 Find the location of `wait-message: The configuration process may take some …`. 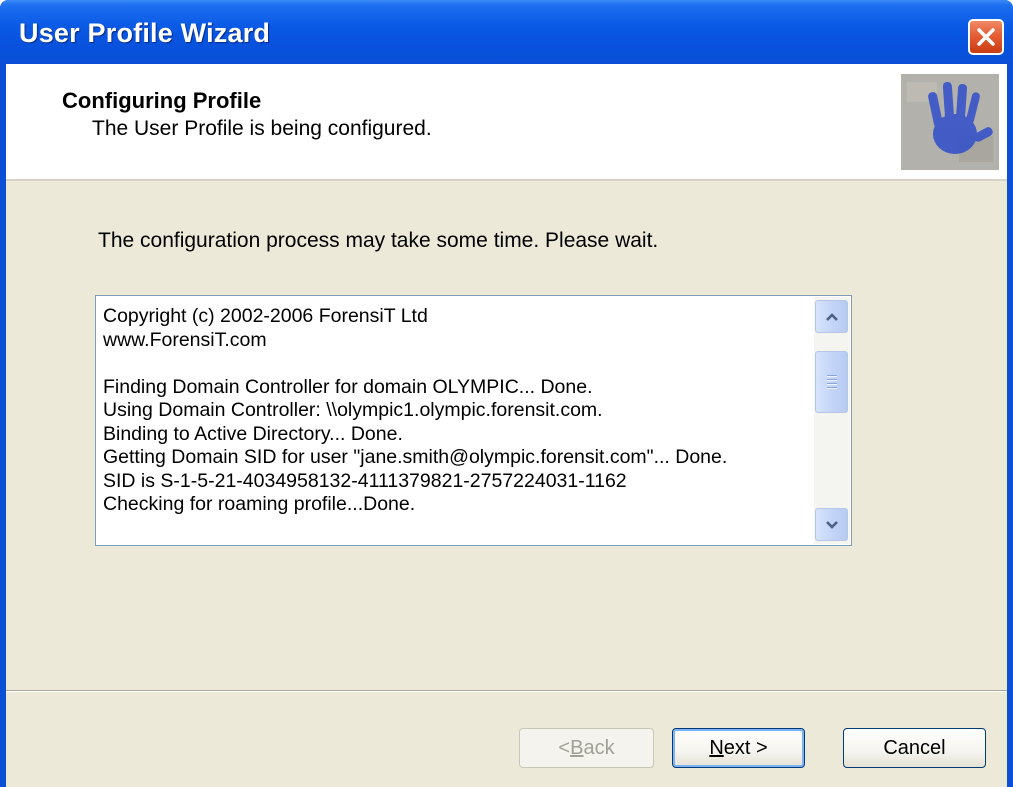

wait-message: The configuration process may take some … is located at coordinates (378, 240).